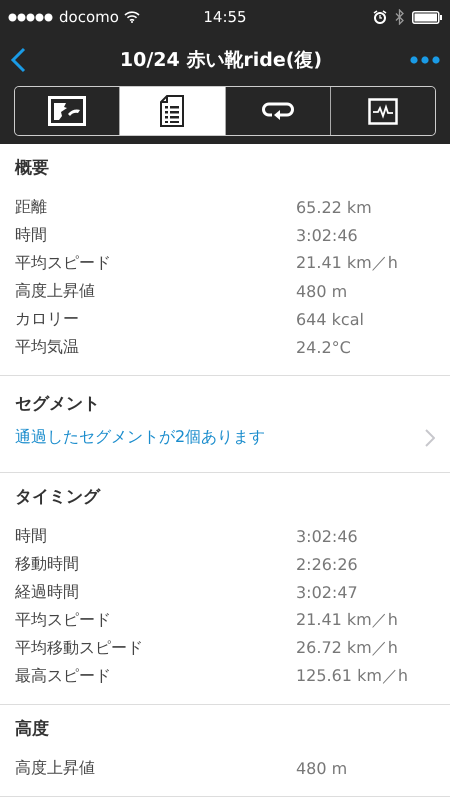  I want to click on loop-arrow-icon, so click(278, 111).